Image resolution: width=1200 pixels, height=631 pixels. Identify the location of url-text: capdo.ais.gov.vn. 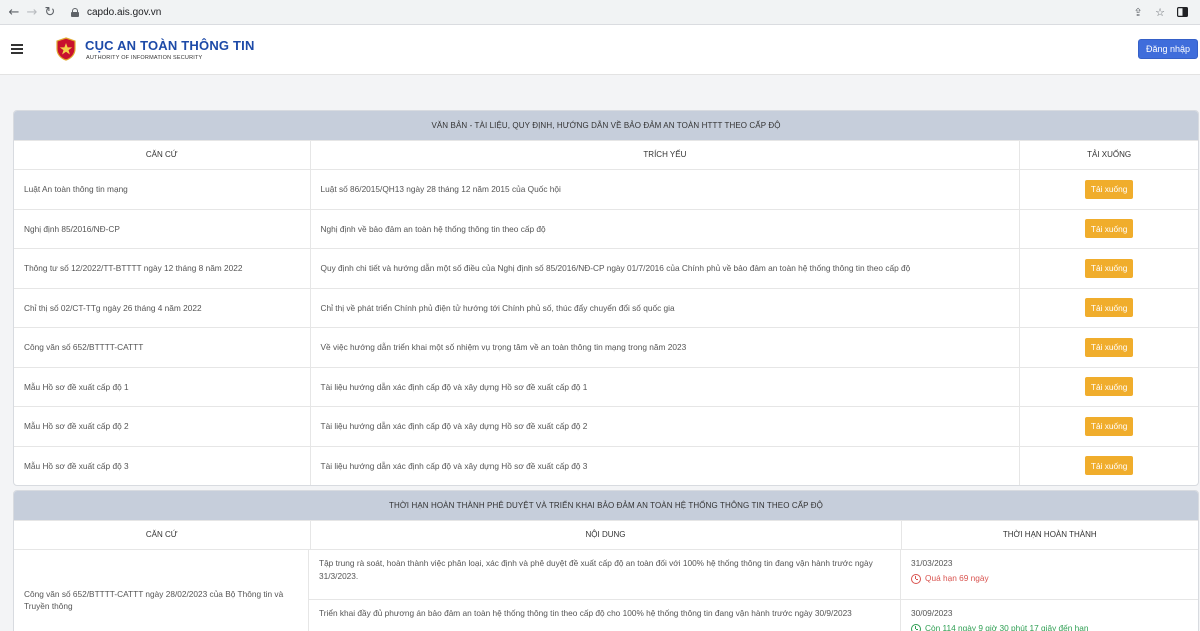
(124, 12).